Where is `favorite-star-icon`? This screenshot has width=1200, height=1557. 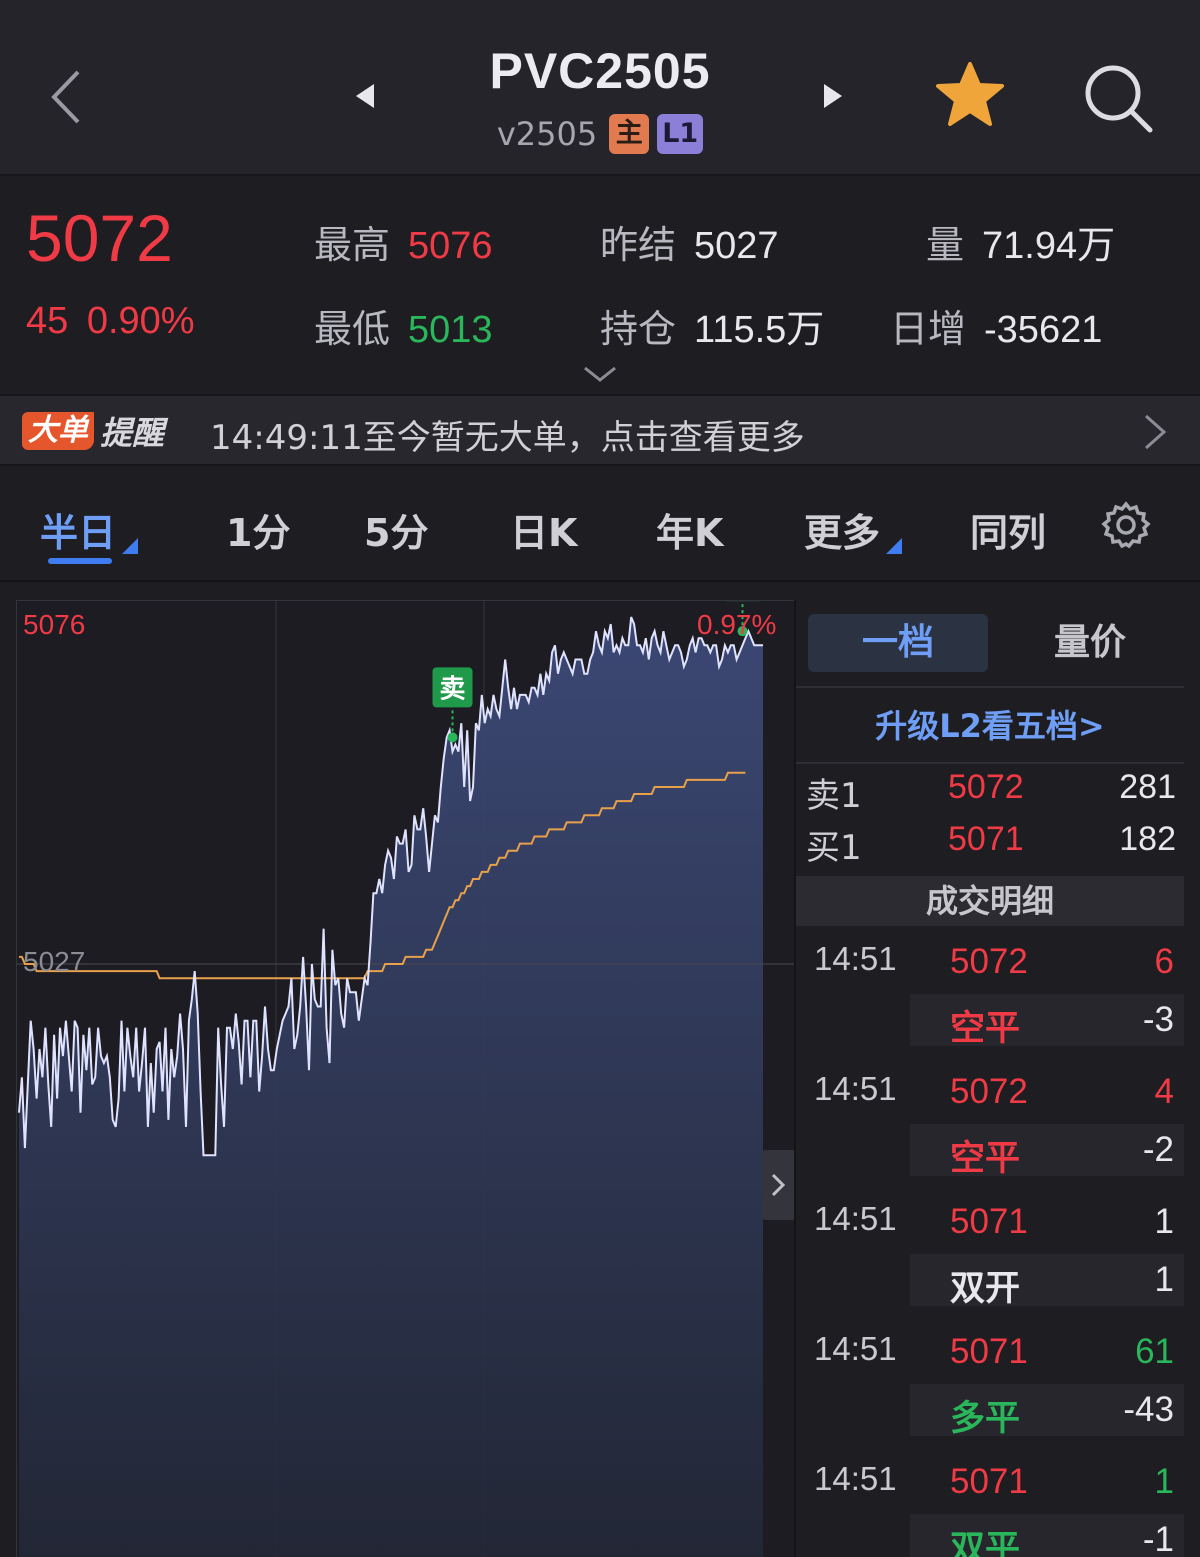 favorite-star-icon is located at coordinates (970, 94).